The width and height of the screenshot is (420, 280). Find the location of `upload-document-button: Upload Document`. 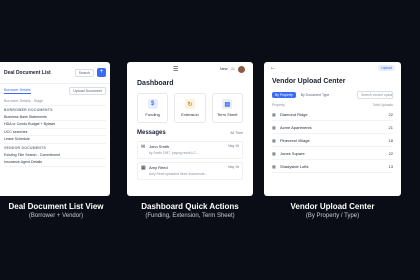

upload-document-button: Upload Document is located at coordinates (87, 91).